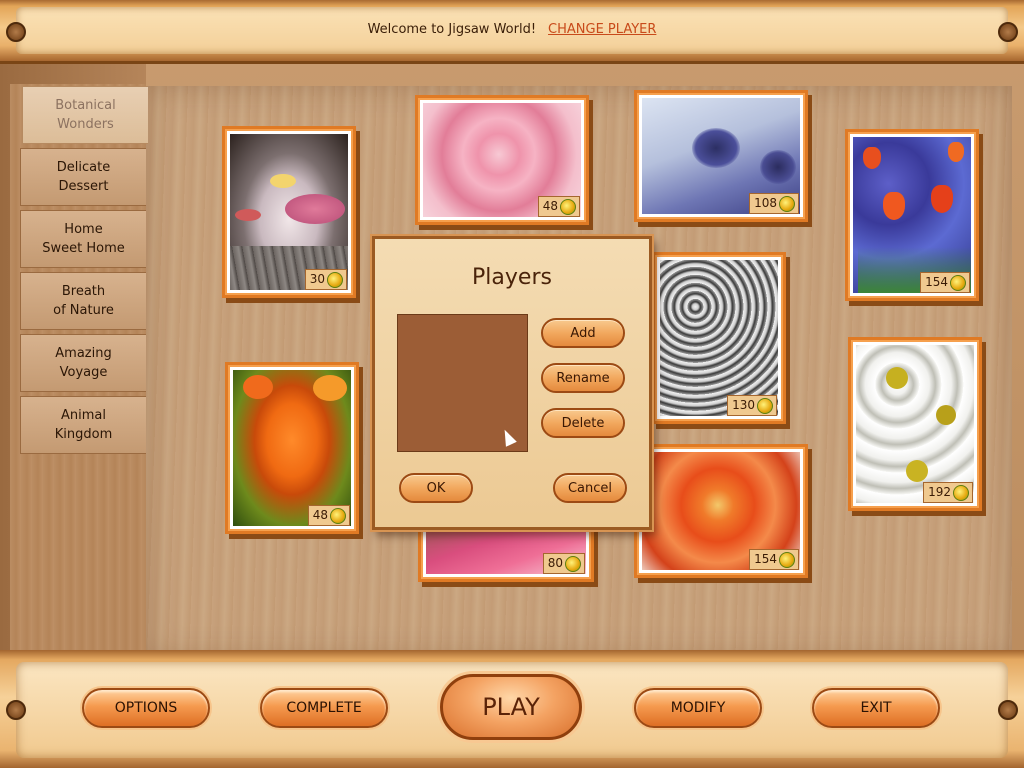 The width and height of the screenshot is (1024, 768). Describe the element at coordinates (721, 511) in the screenshot. I see `puzzle-thumb-dahlia: 154` at that location.